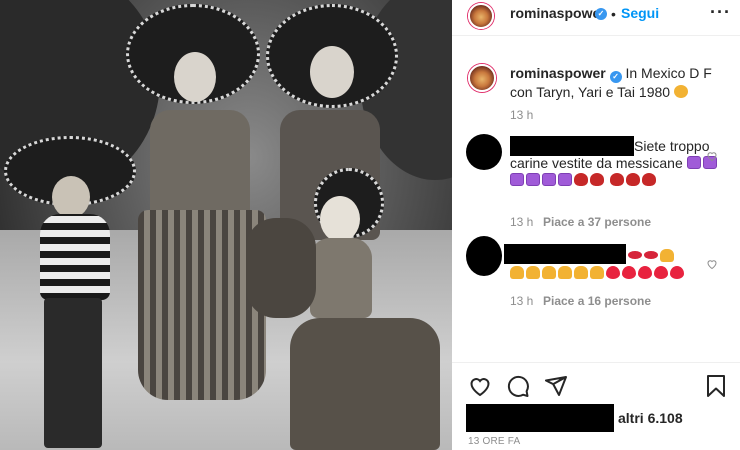 The height and width of the screenshot is (450, 740). What do you see at coordinates (597, 222) in the screenshot?
I see `comment-likes-count: Piace a 37 persone` at bounding box center [597, 222].